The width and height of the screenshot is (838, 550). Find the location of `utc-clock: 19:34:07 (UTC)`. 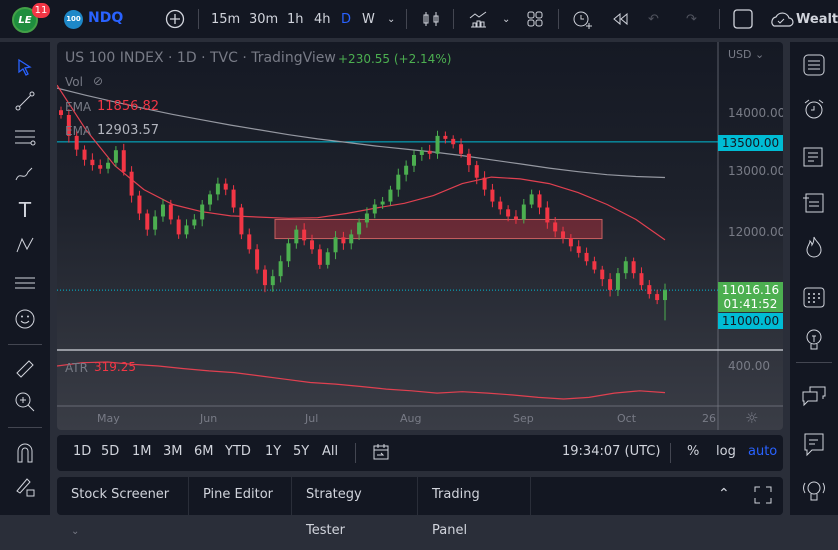

utc-clock: 19:34:07 (UTC) is located at coordinates (611, 451).